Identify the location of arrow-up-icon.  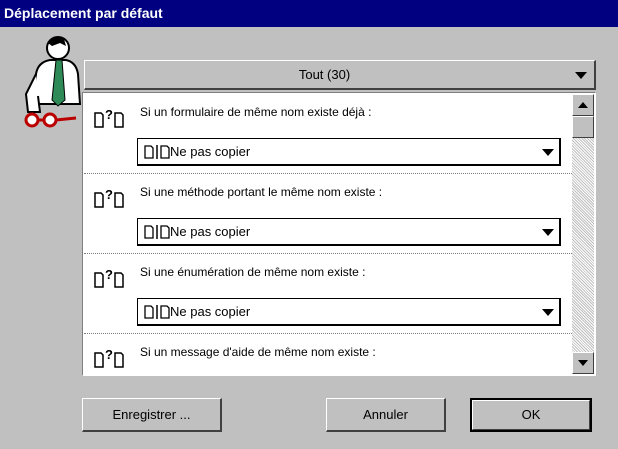
(583, 105).